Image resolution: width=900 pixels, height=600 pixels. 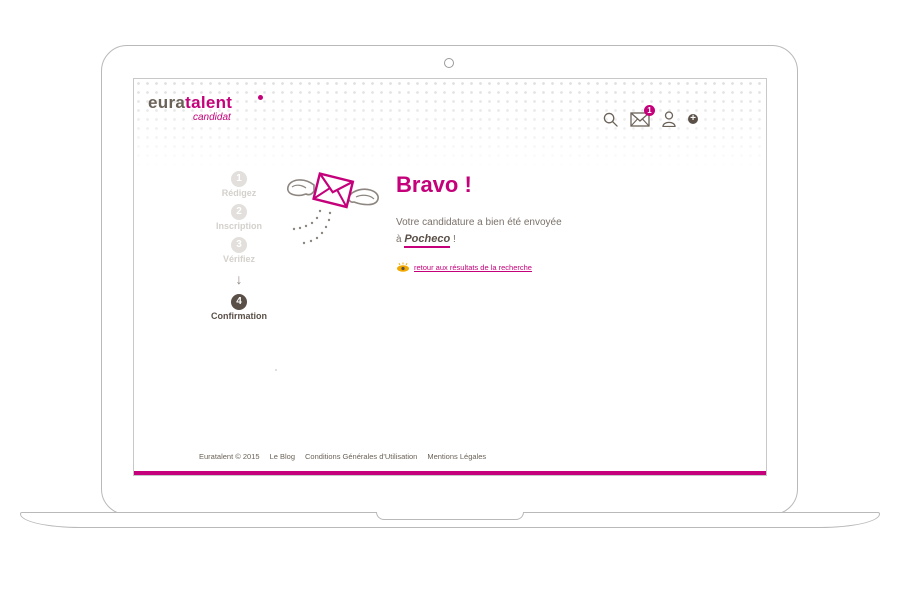 I want to click on flying-envelope-icon, so click(x=333, y=208).